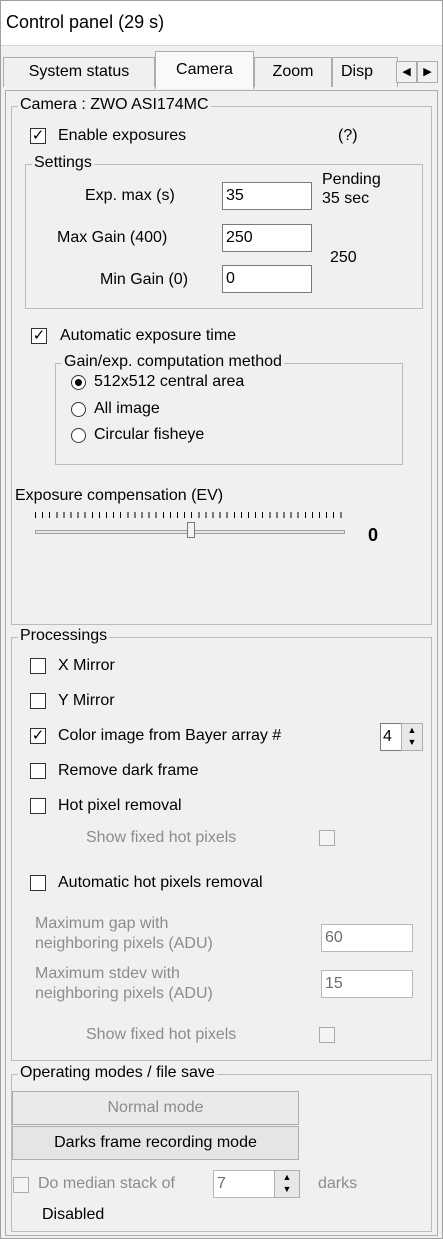  What do you see at coordinates (128, 770) in the screenshot?
I see `remove-dark-label: Remove dark frame` at bounding box center [128, 770].